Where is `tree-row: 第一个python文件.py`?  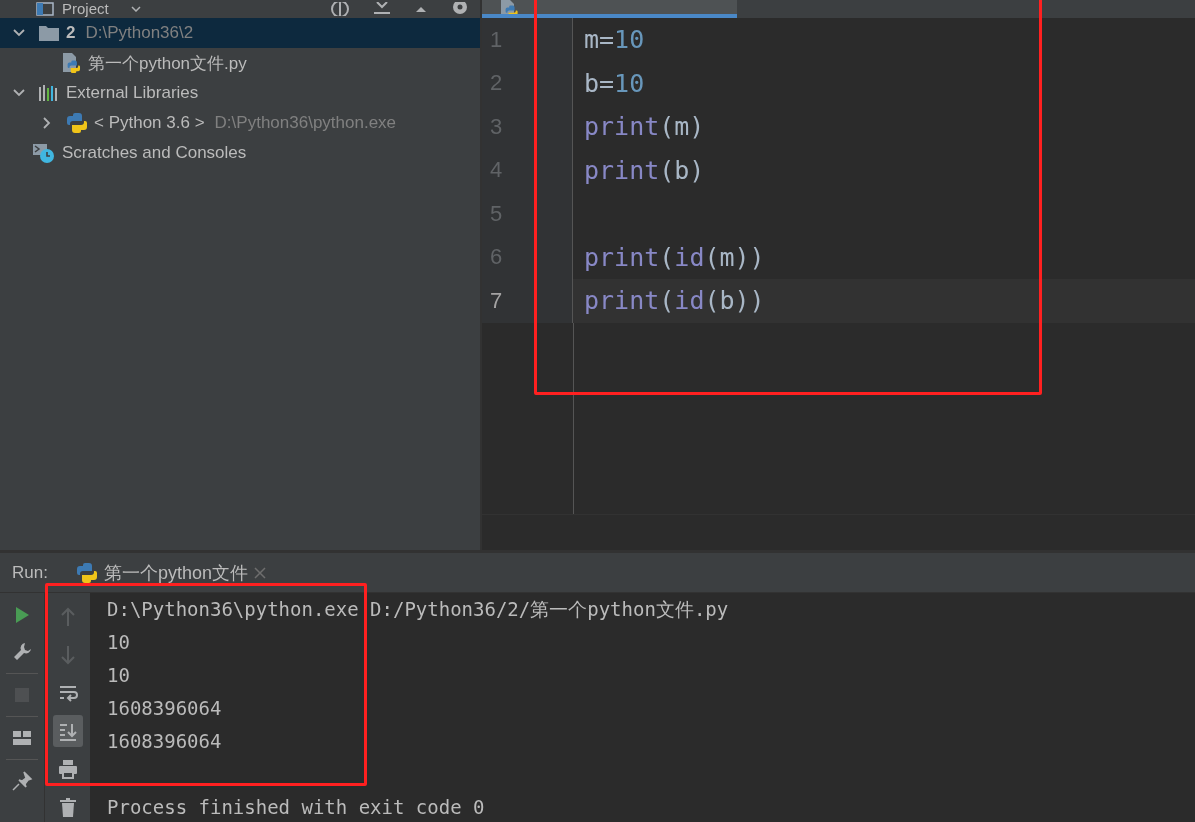 tree-row: 第一个python文件.py is located at coordinates (240, 63).